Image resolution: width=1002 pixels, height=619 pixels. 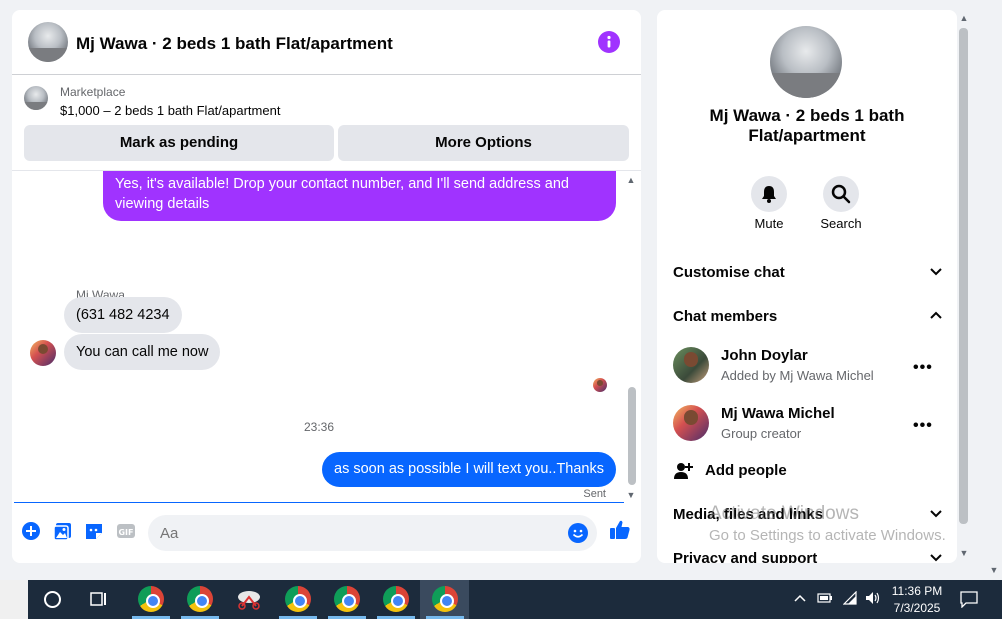 What do you see at coordinates (850, 599) in the screenshot?
I see `wifi-icon` at bounding box center [850, 599].